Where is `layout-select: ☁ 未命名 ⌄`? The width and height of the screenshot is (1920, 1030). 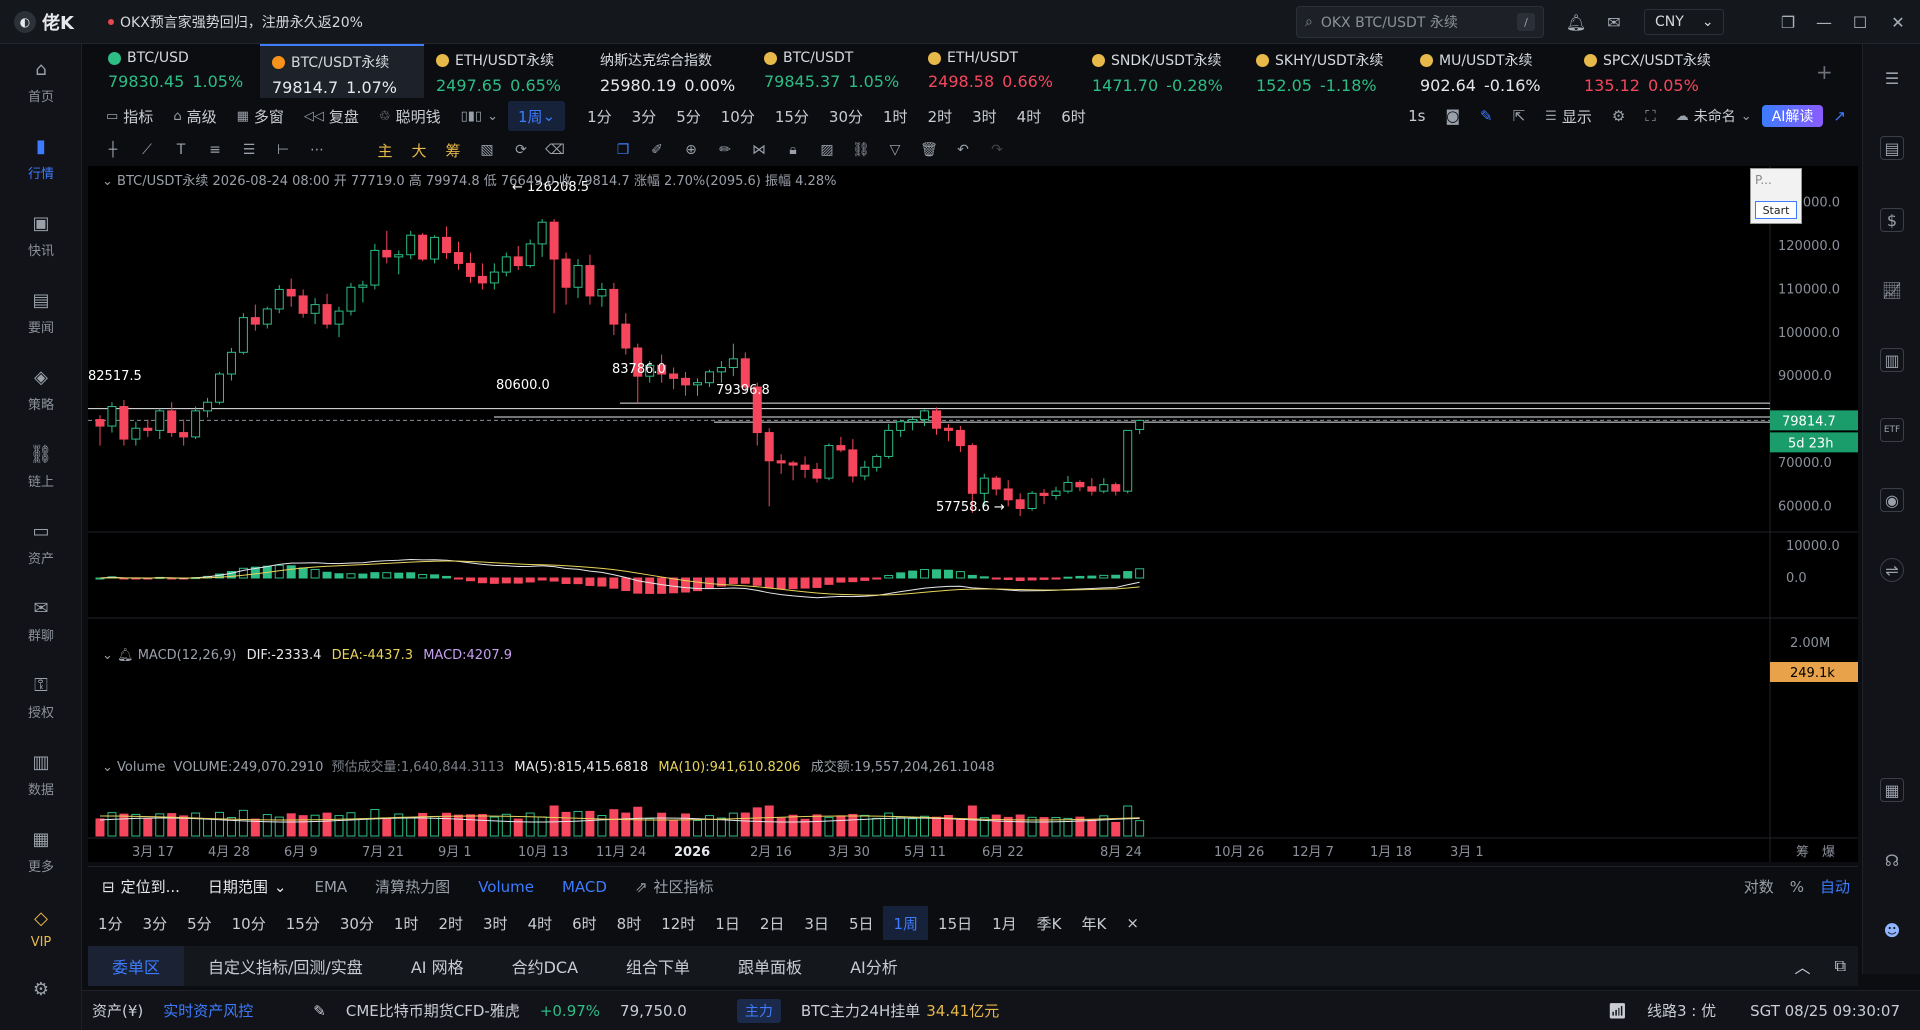
layout-select: ☁ 未命名 ⌄ is located at coordinates (1714, 116).